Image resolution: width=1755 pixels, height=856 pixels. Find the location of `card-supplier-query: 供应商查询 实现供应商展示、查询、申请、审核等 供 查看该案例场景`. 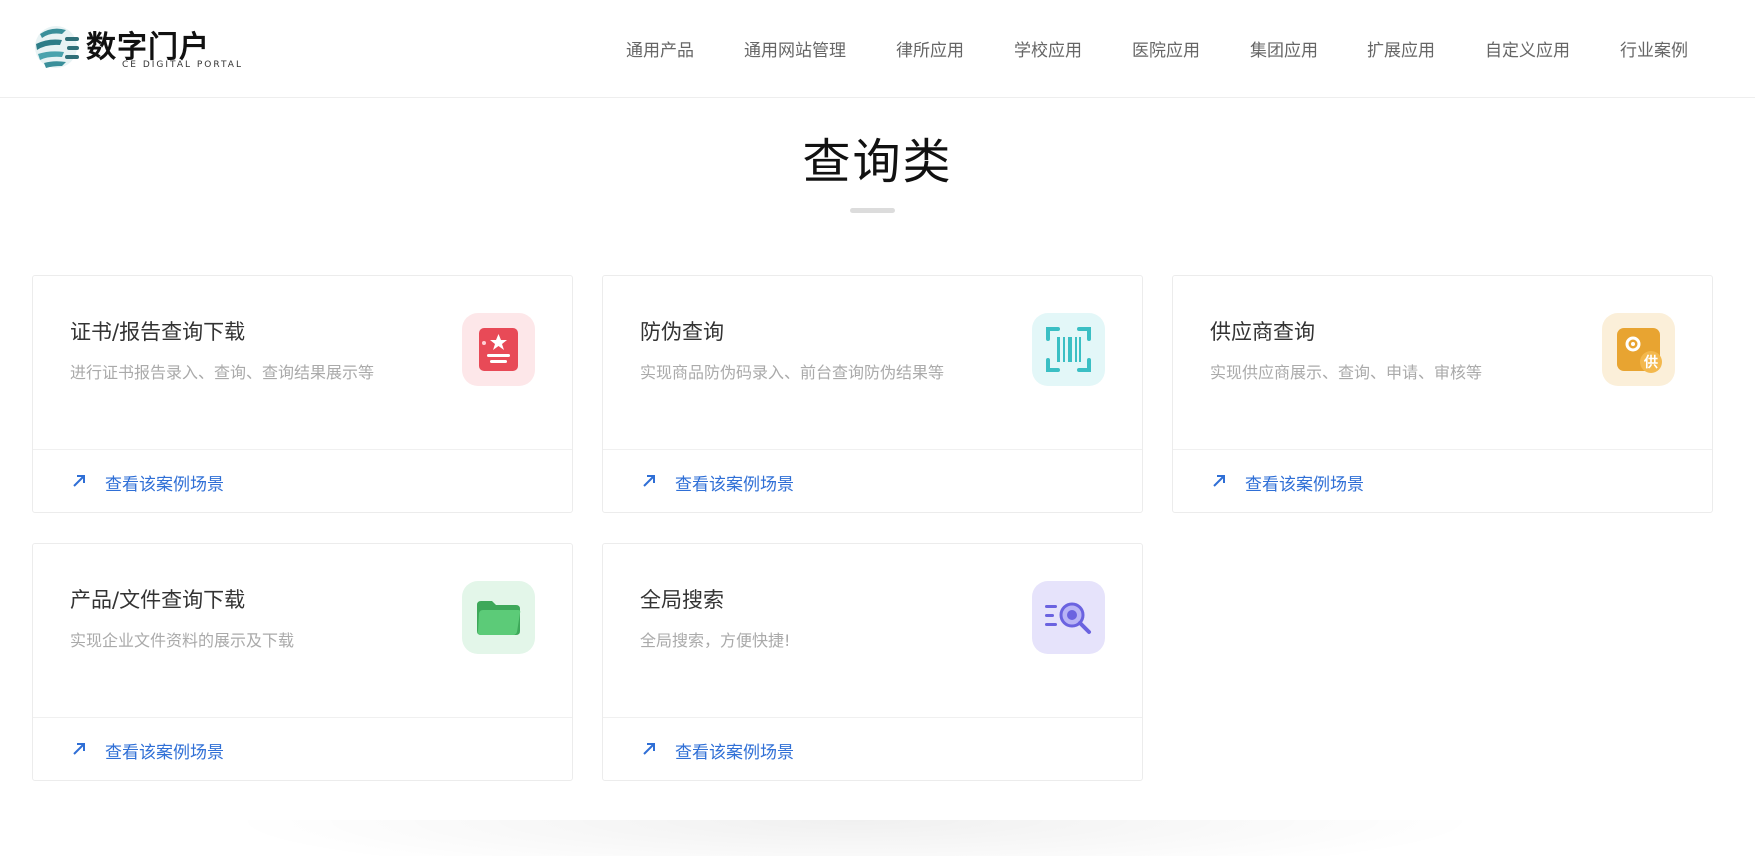

card-supplier-query: 供应商查询 实现供应商展示、查询、申请、审核等 供 查看该案例场景 is located at coordinates (1442, 394).